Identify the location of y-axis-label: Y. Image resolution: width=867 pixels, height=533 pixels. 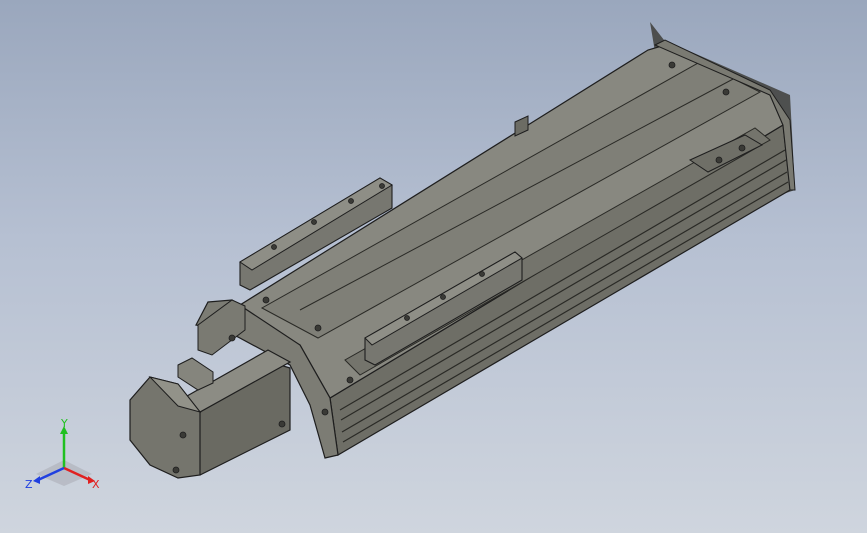
(64, 424).